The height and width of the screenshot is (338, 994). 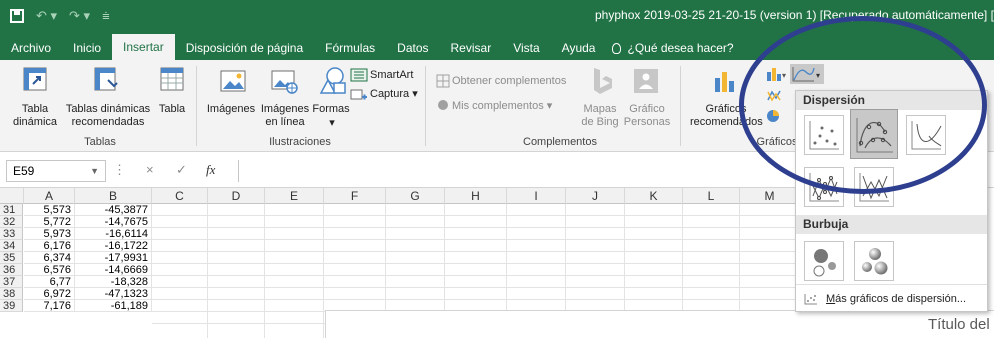 I want to click on screenshot-label: Captura ▾, so click(x=394, y=94).